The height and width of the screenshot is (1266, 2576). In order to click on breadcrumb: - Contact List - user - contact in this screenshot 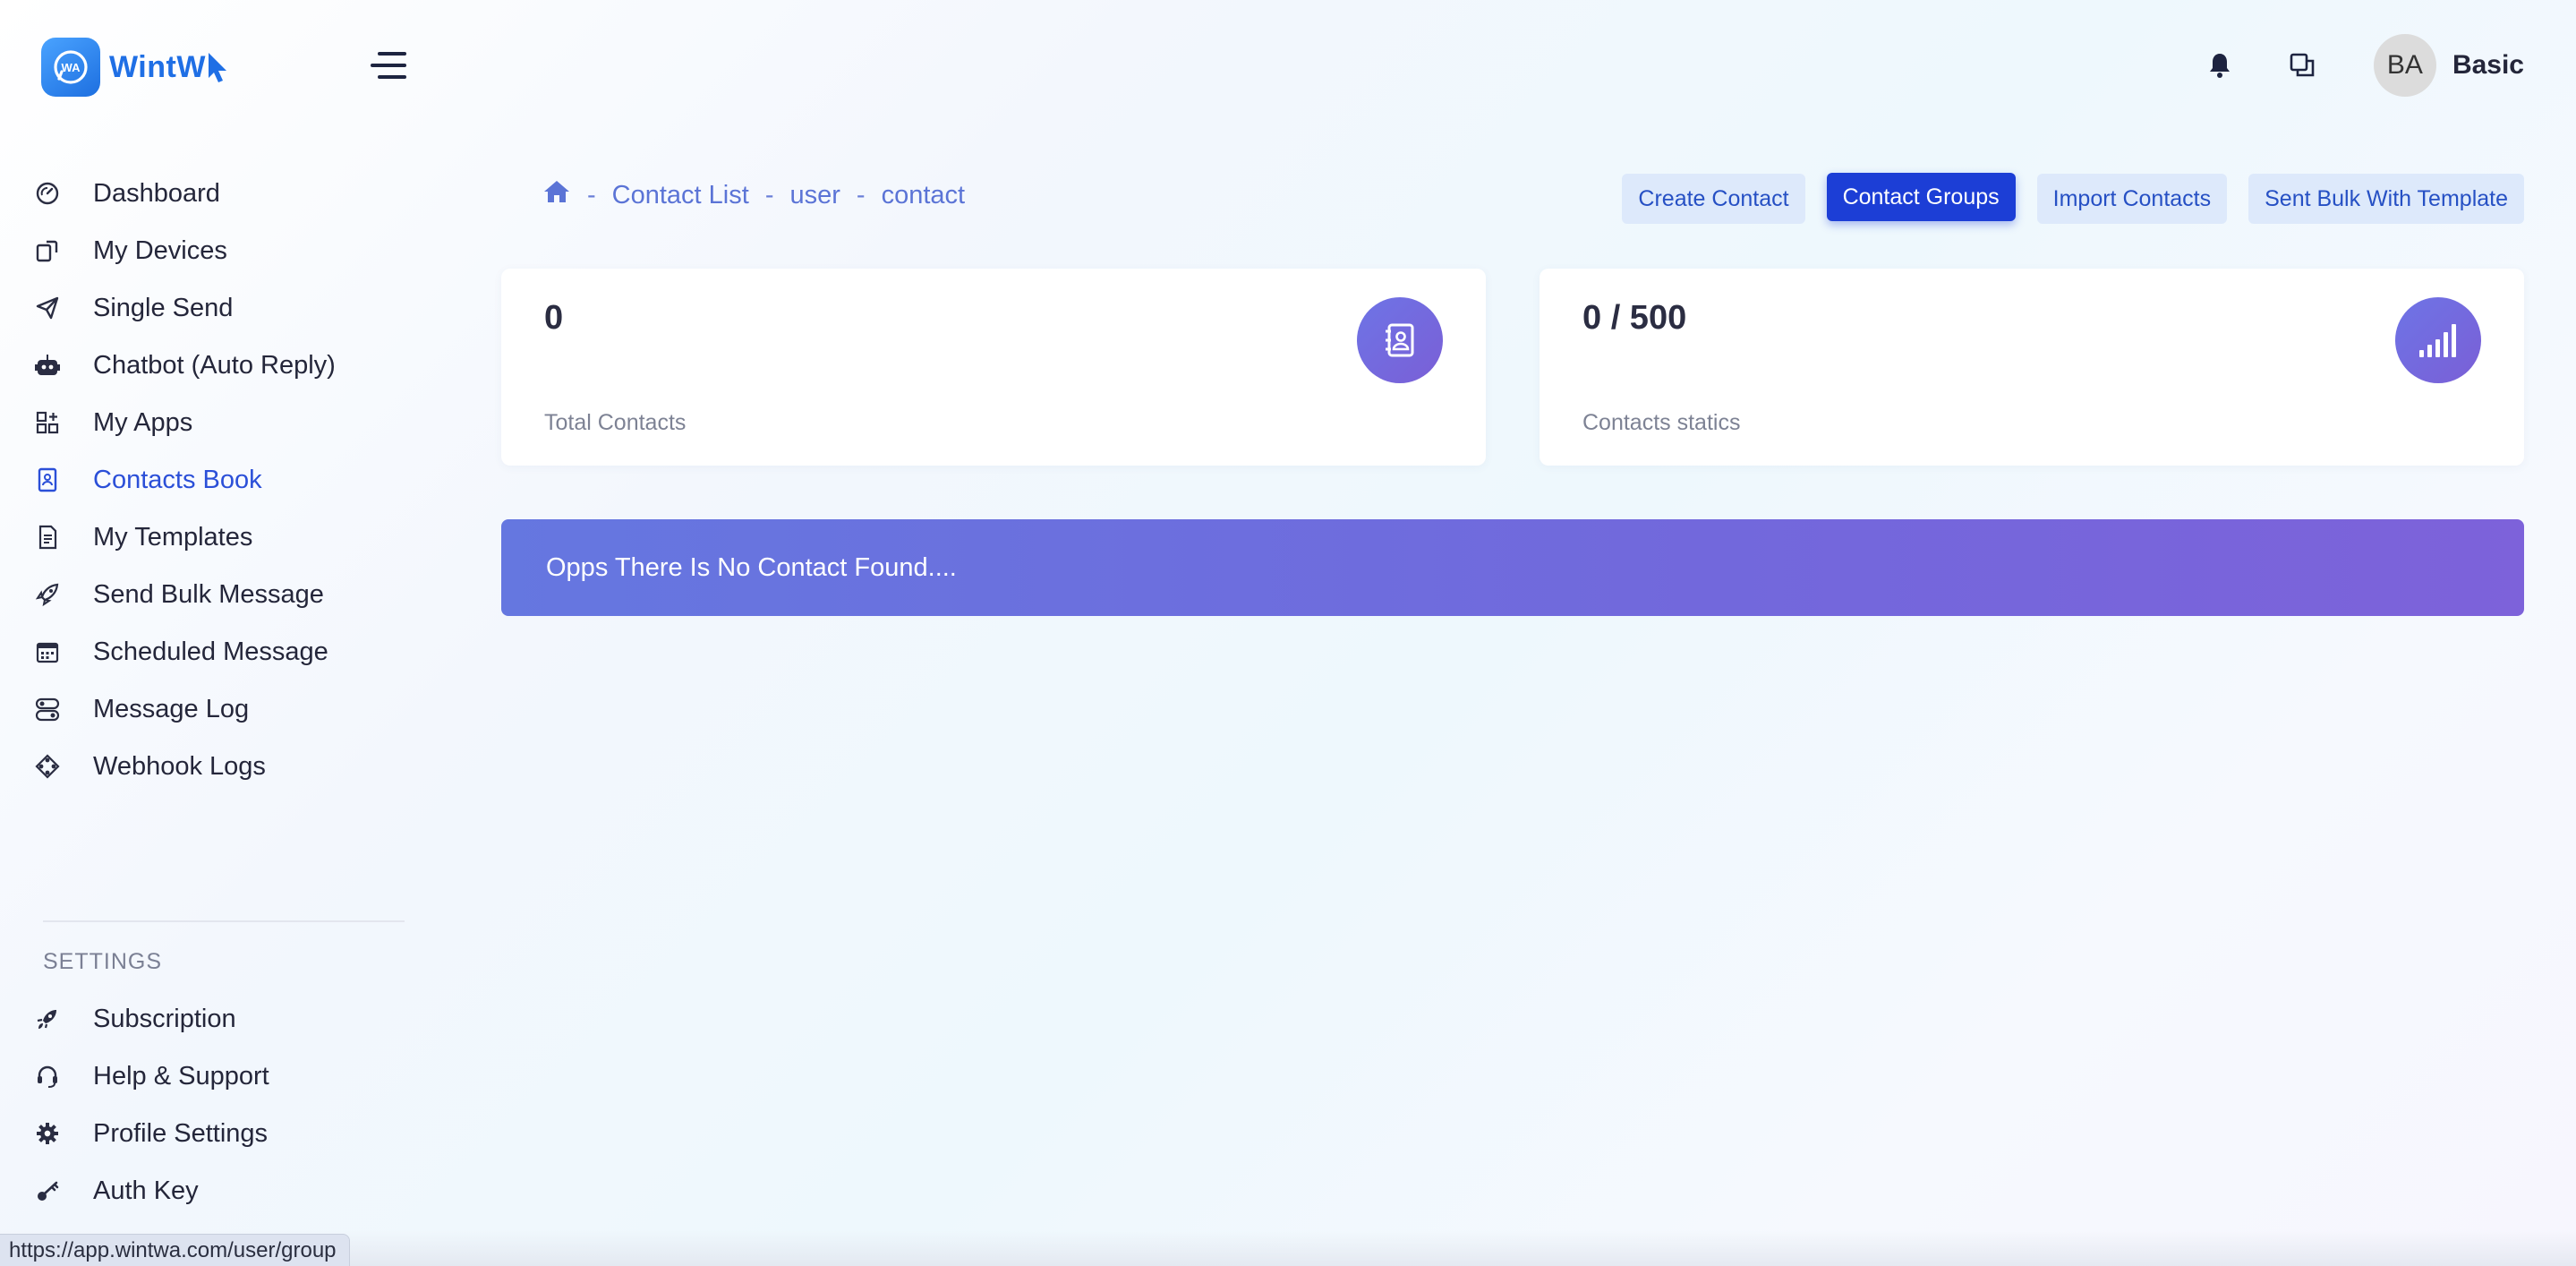, I will do `click(753, 195)`.